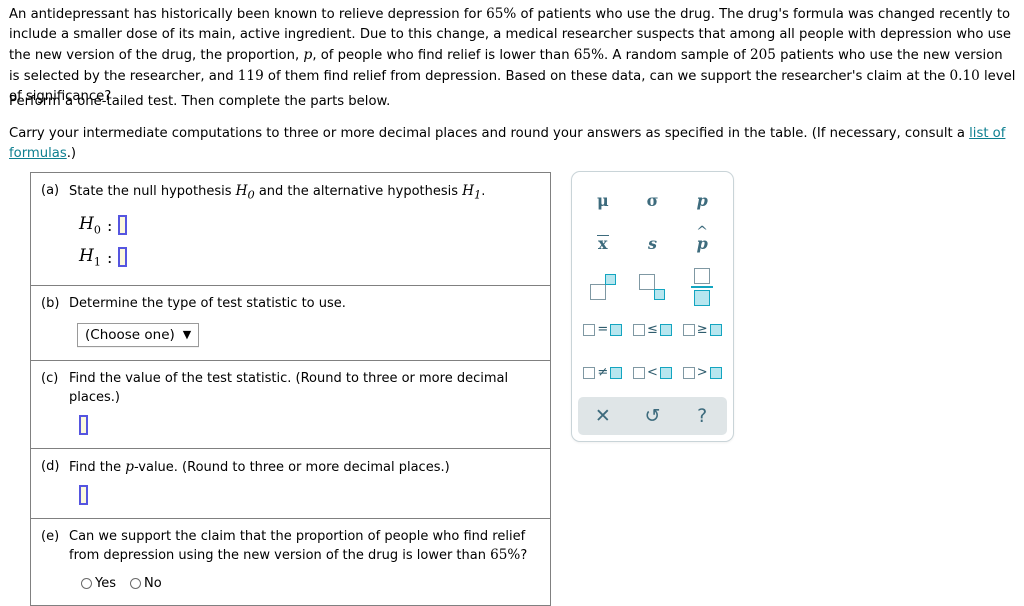 This screenshot has width=1024, height=606. I want to click on problem-pct-1: 65%, so click(501, 14).